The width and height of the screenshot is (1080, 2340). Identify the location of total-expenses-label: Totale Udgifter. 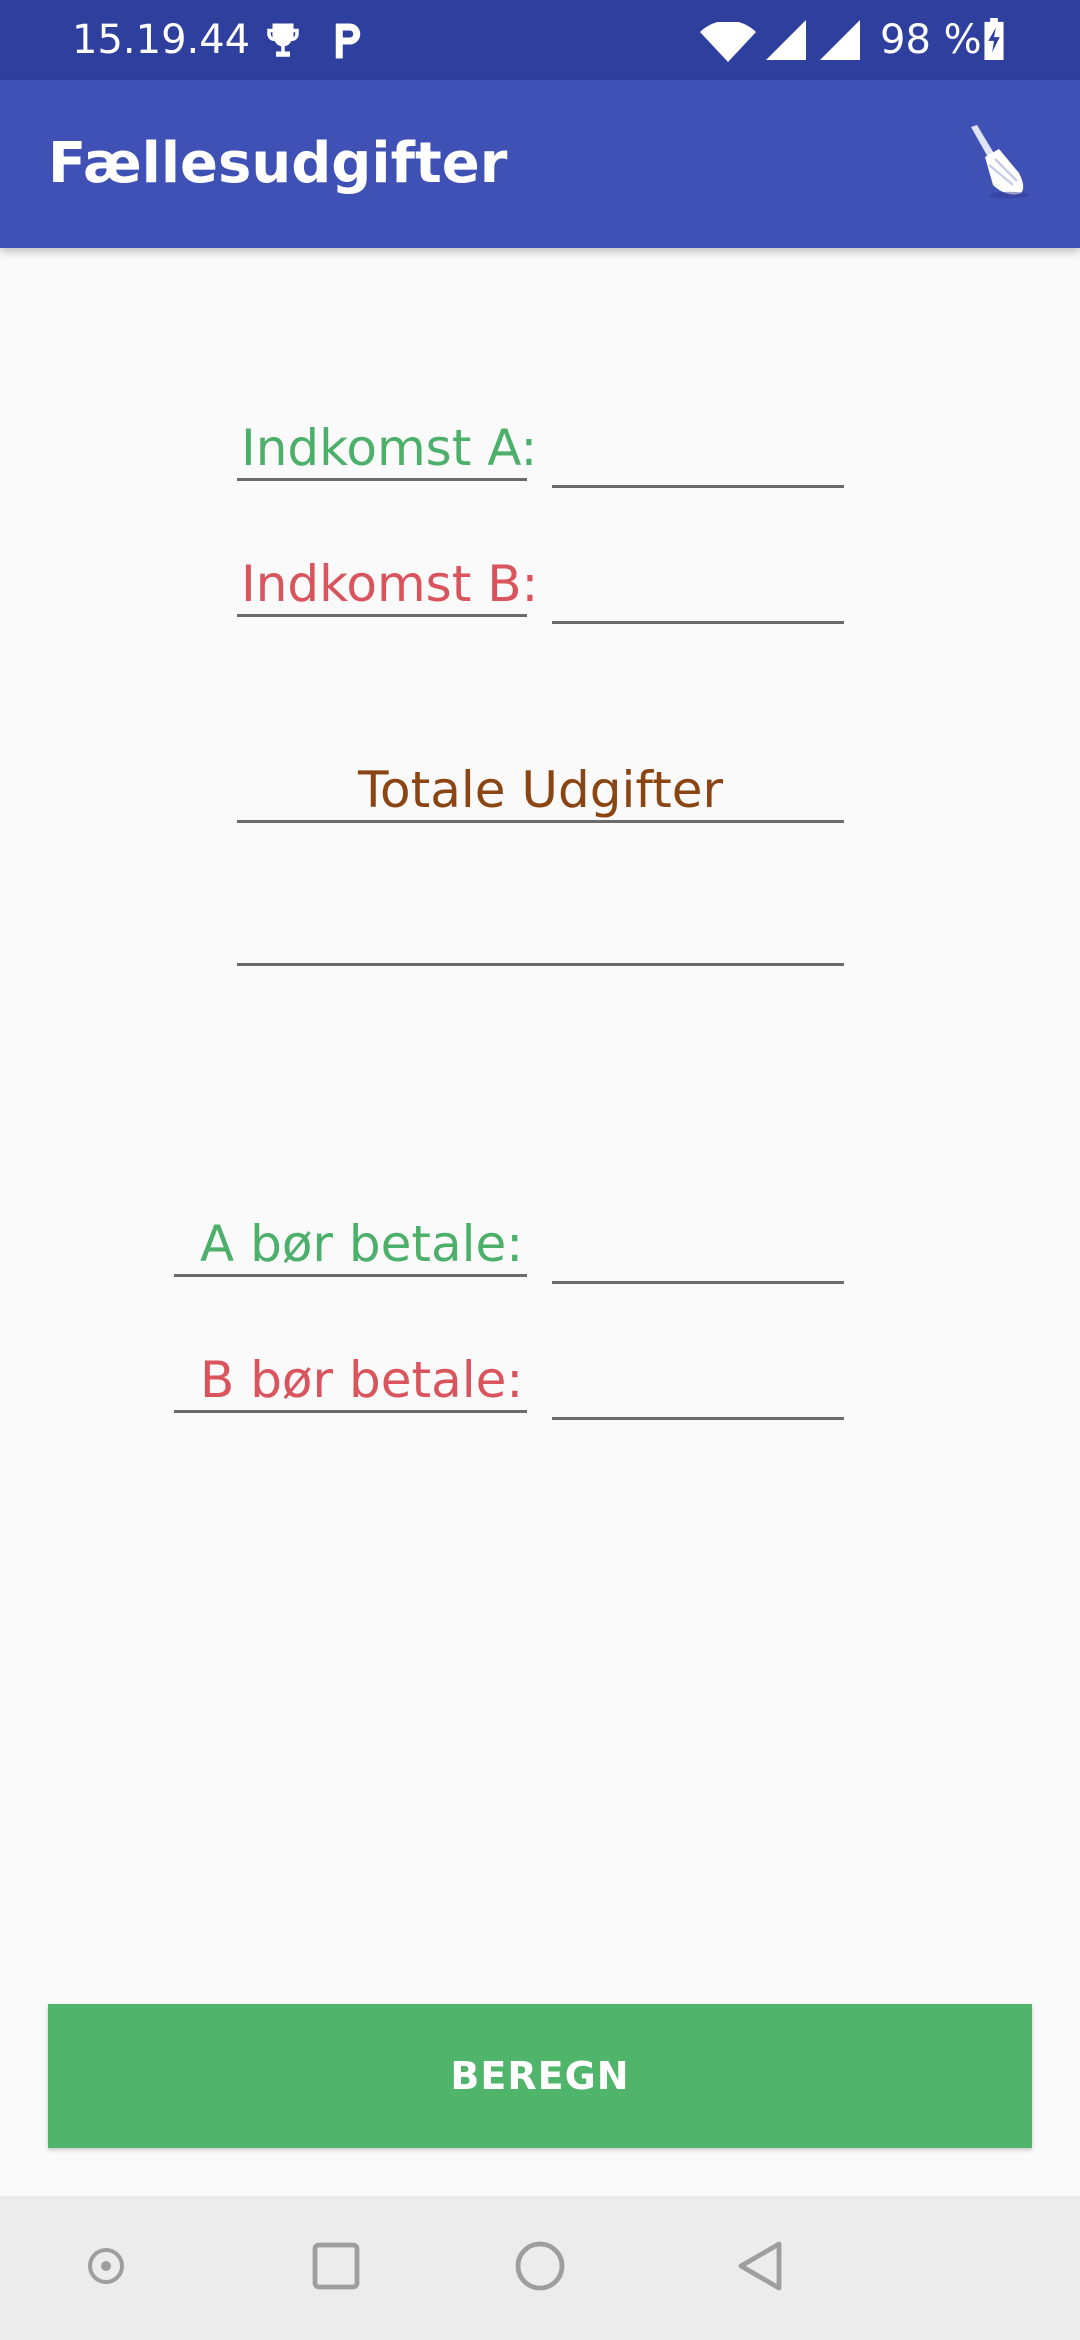
(540, 791).